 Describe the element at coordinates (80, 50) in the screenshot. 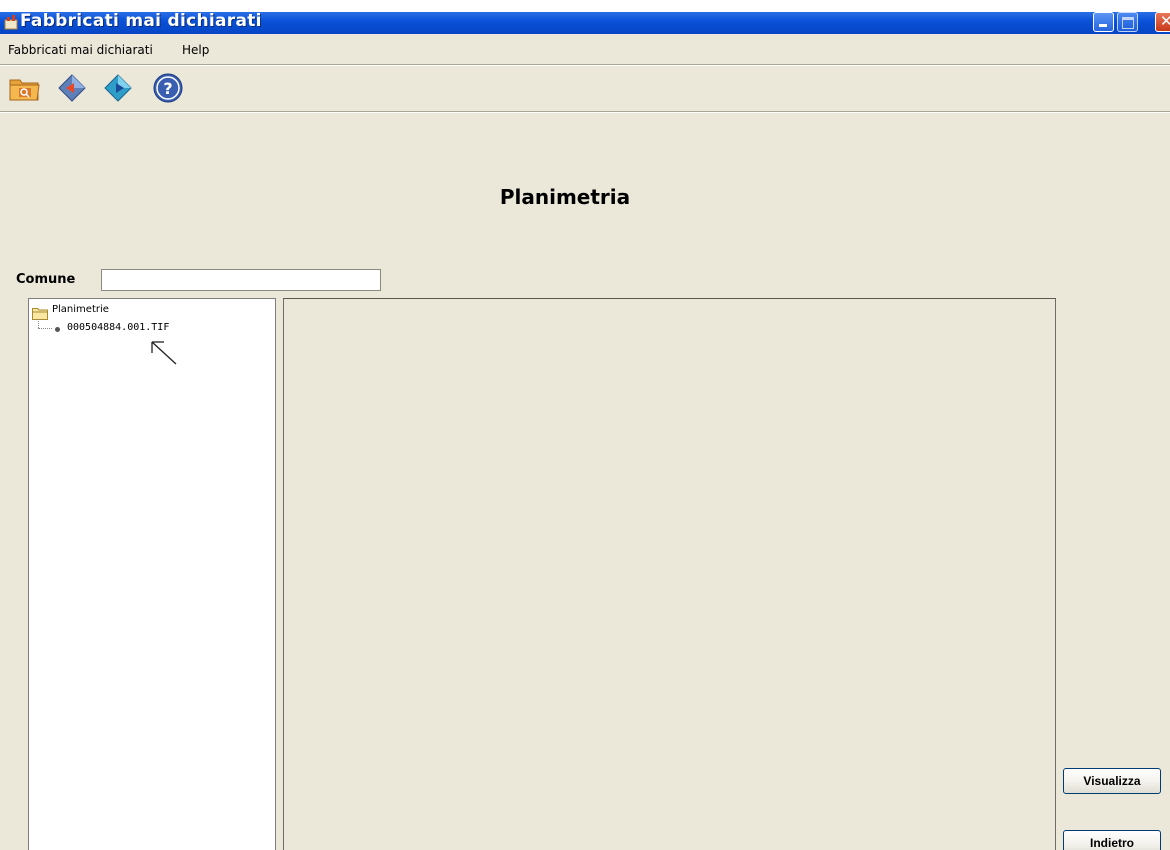

I see `menu-fabbricati: Fabbricati mai dichiarati` at that location.